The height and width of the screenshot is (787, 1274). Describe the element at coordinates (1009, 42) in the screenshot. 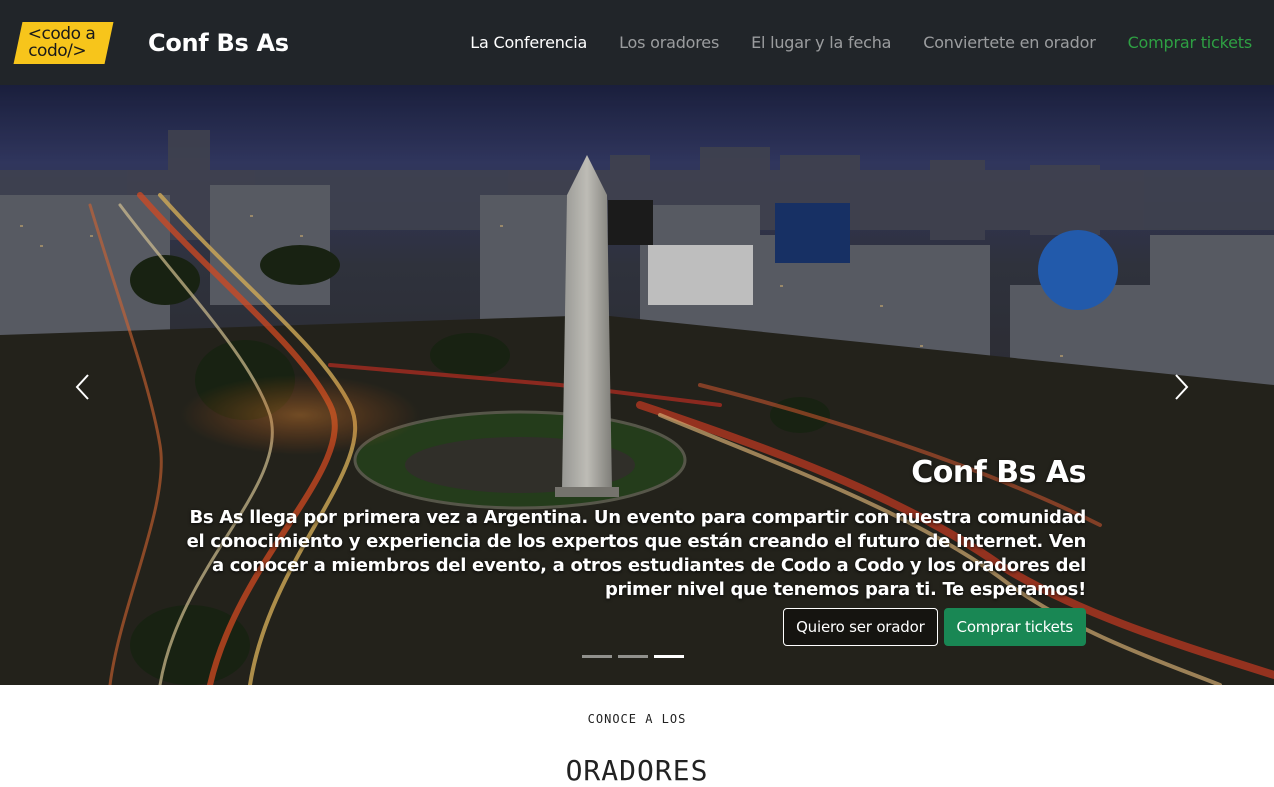

I see `nav-link-conviertete-en-orador: Conviertete en orador` at that location.